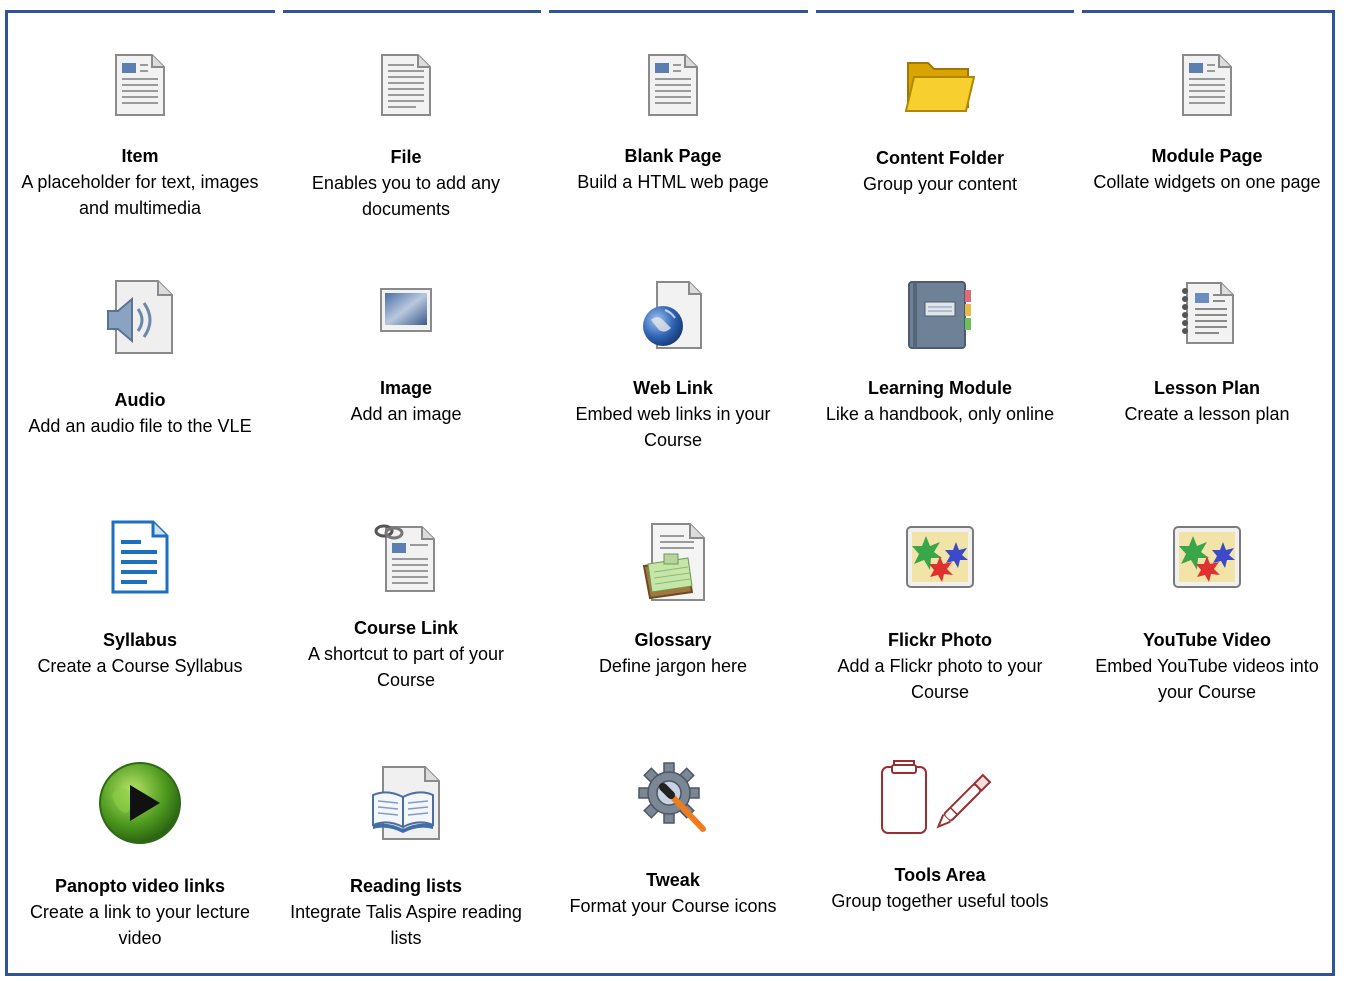 This screenshot has width=1346, height=981. I want to click on tool-title: File, so click(406, 157).